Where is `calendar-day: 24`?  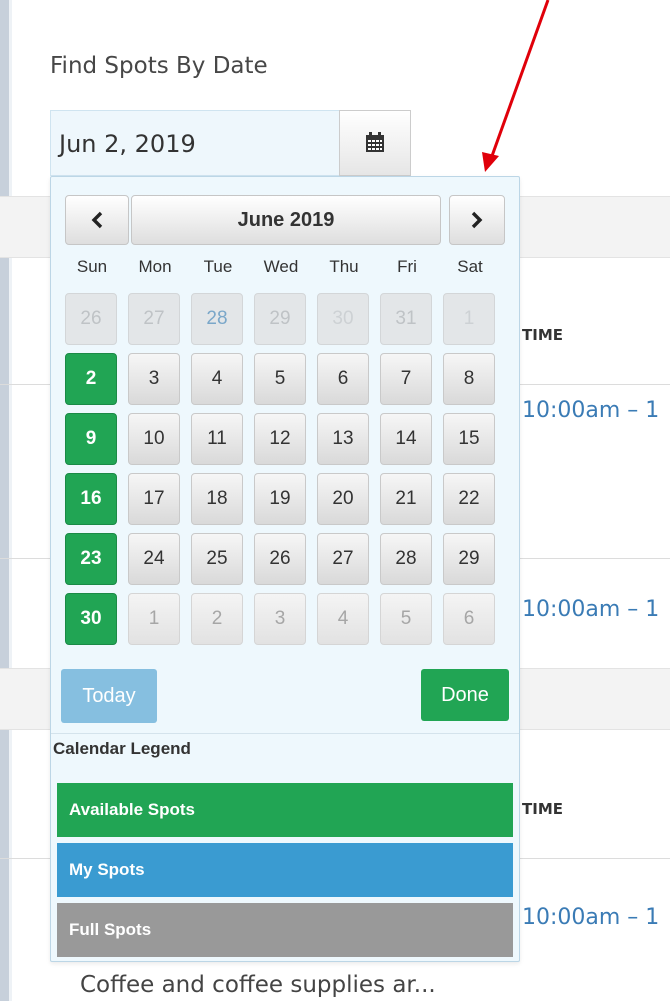 calendar-day: 24 is located at coordinates (154, 559).